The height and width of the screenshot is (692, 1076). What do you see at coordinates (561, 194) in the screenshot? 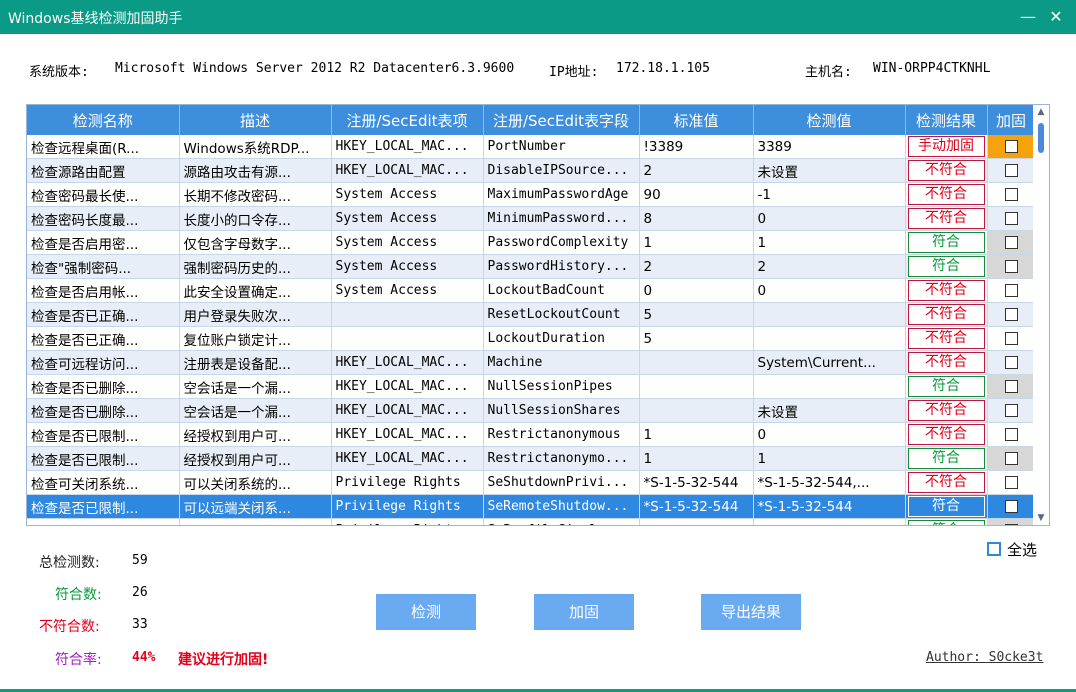
I see `cell-registry-field: MaximumPasswordAge` at bounding box center [561, 194].